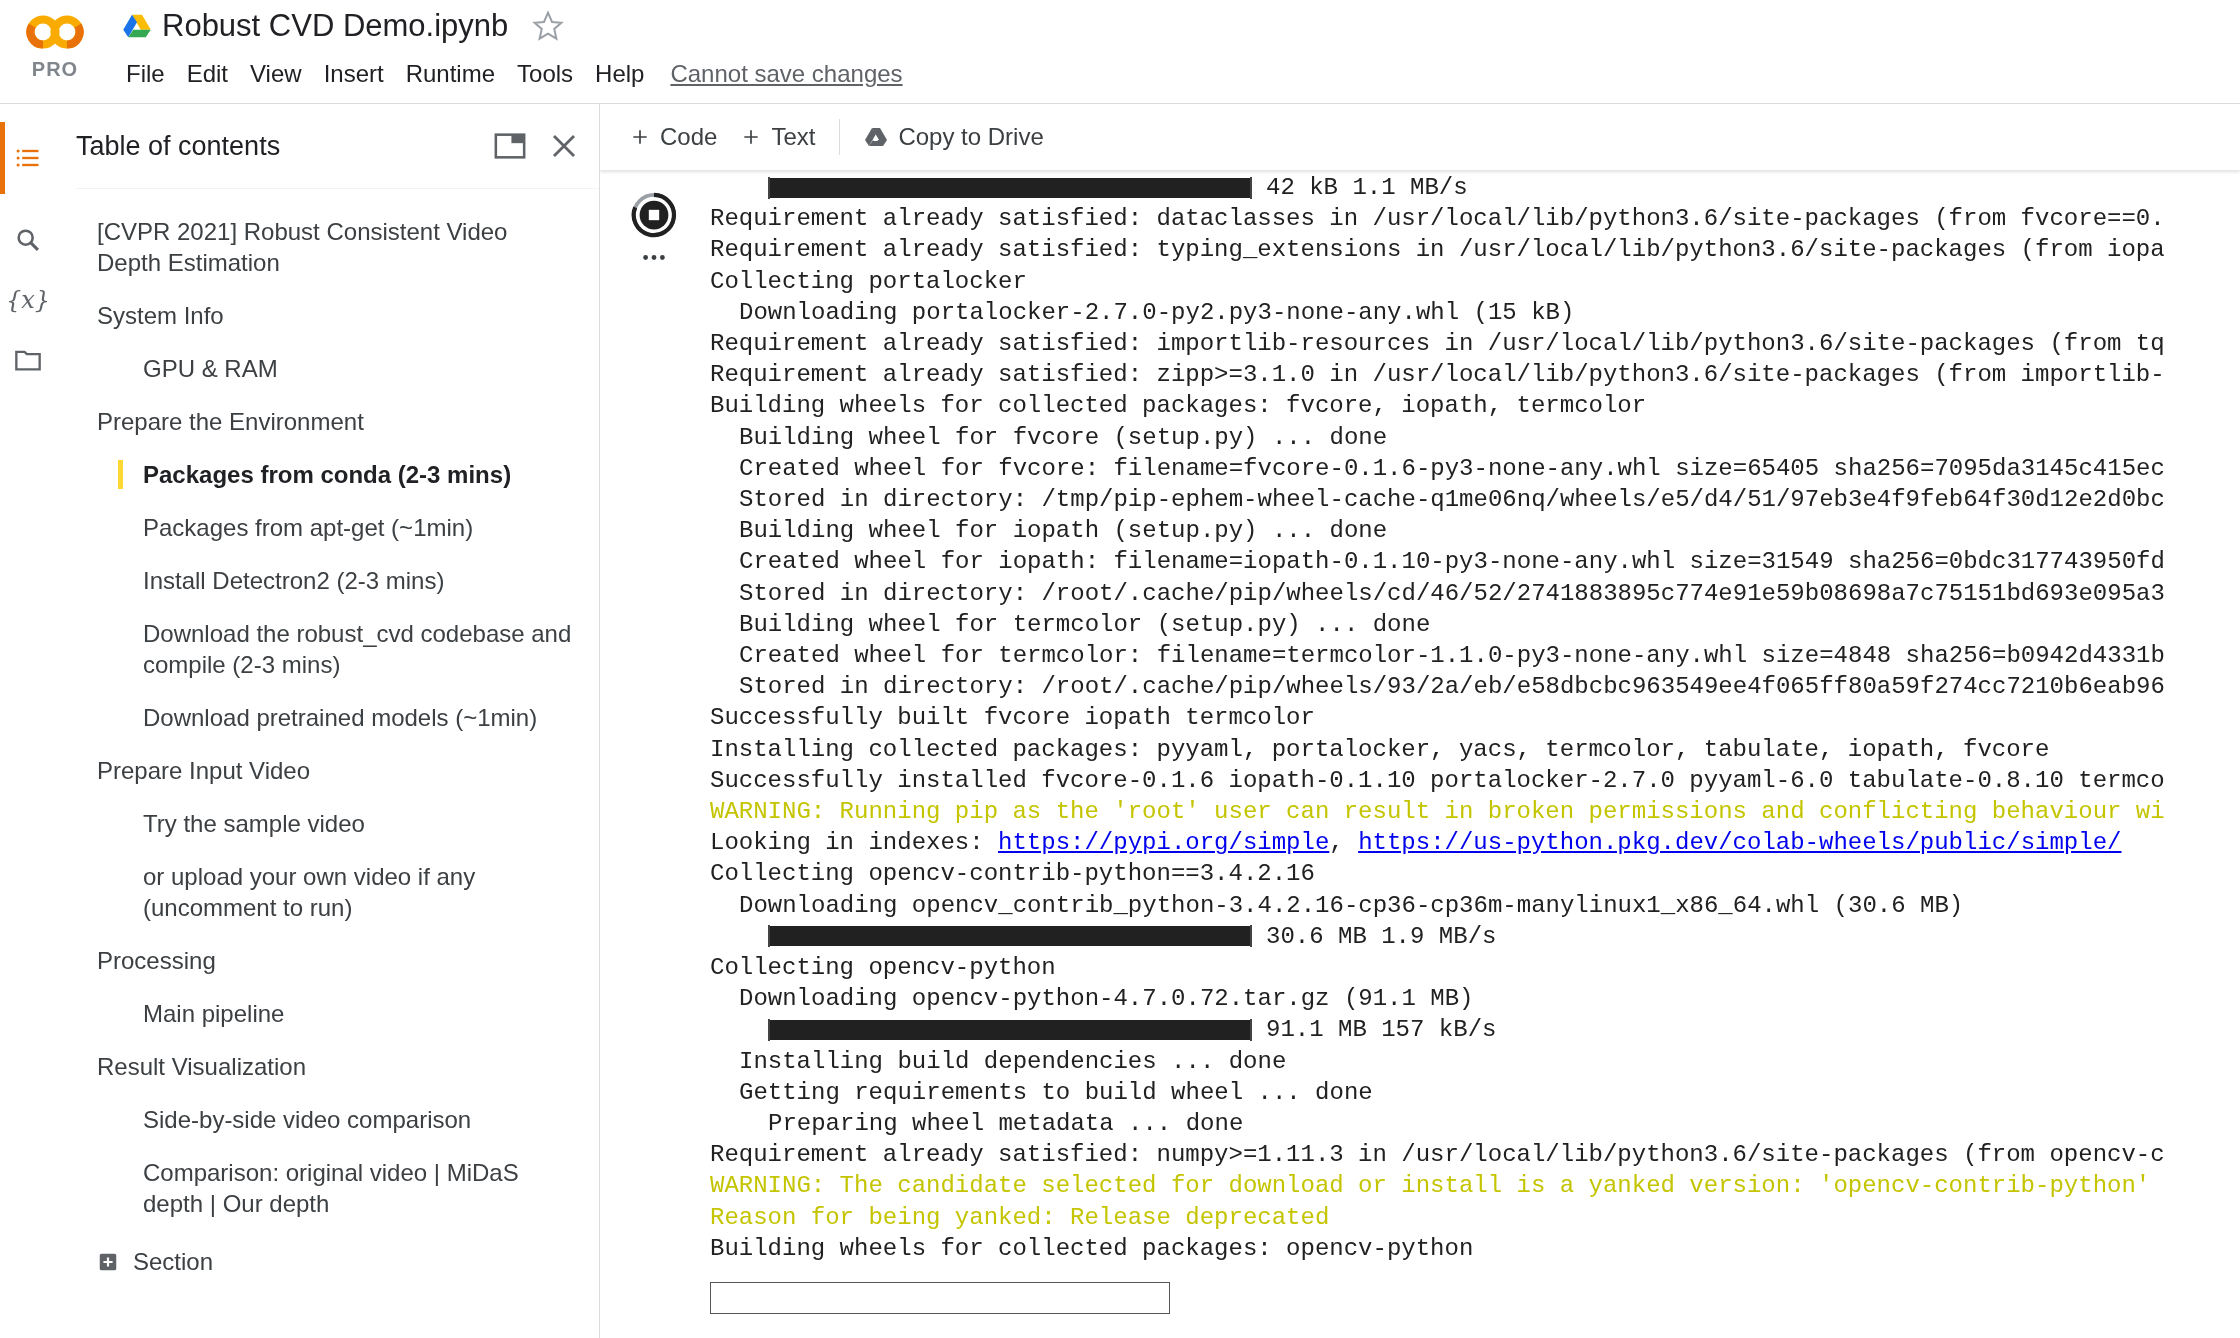  Describe the element at coordinates (1430, 1186) in the screenshot. I see `warning-line: WARNING: The candidate selected for download or install is a yanked version: 'opencv-contrib-python'` at that location.